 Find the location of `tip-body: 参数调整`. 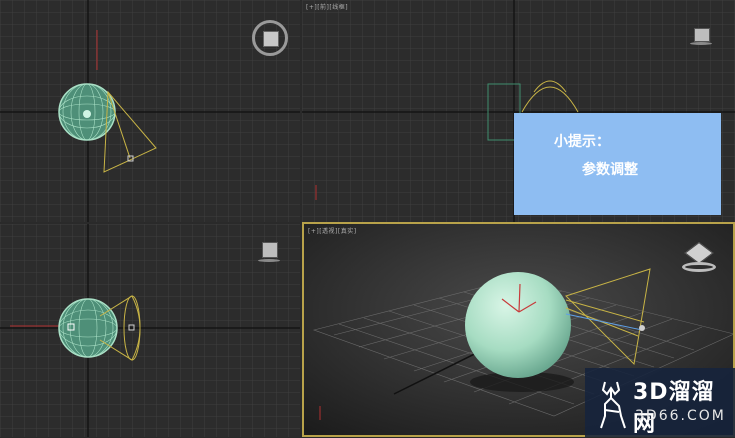

tip-body: 参数调整 is located at coordinates (610, 170).